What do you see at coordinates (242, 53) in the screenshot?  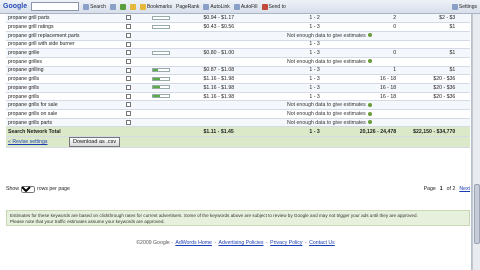 I see `cpc-cell: $0.80 - $1.00` at bounding box center [242, 53].